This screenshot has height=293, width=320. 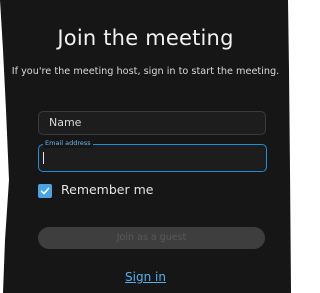 What do you see at coordinates (65, 122) in the screenshot?
I see `name-placeholder: Name` at bounding box center [65, 122].